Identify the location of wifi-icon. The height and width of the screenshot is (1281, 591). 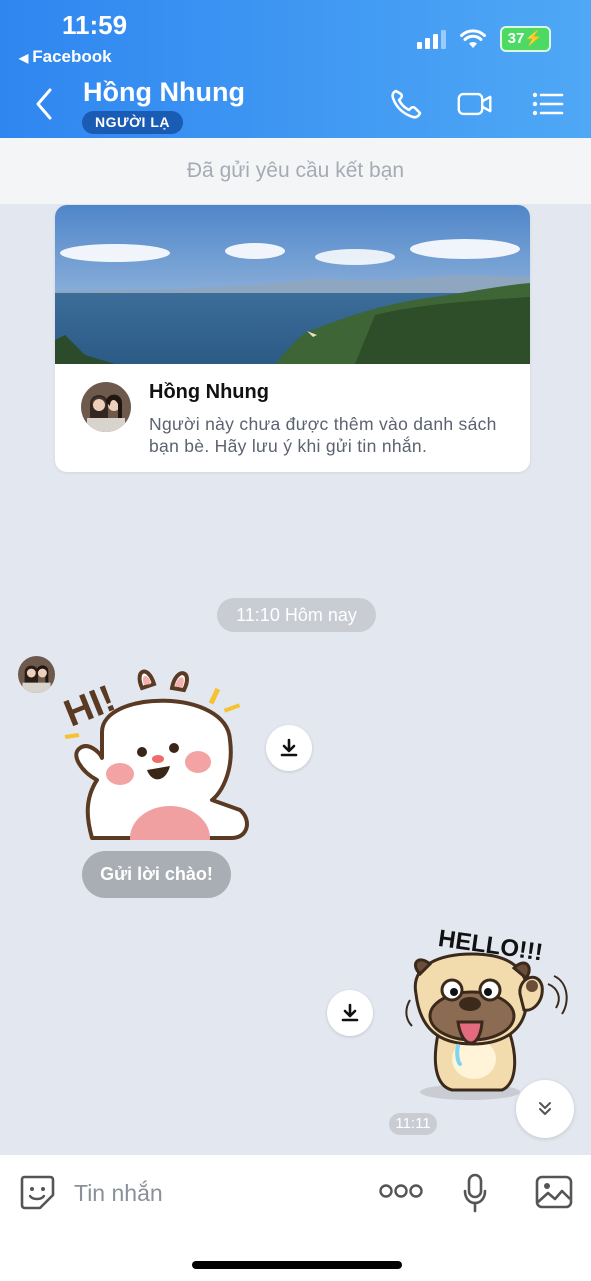
(472, 38).